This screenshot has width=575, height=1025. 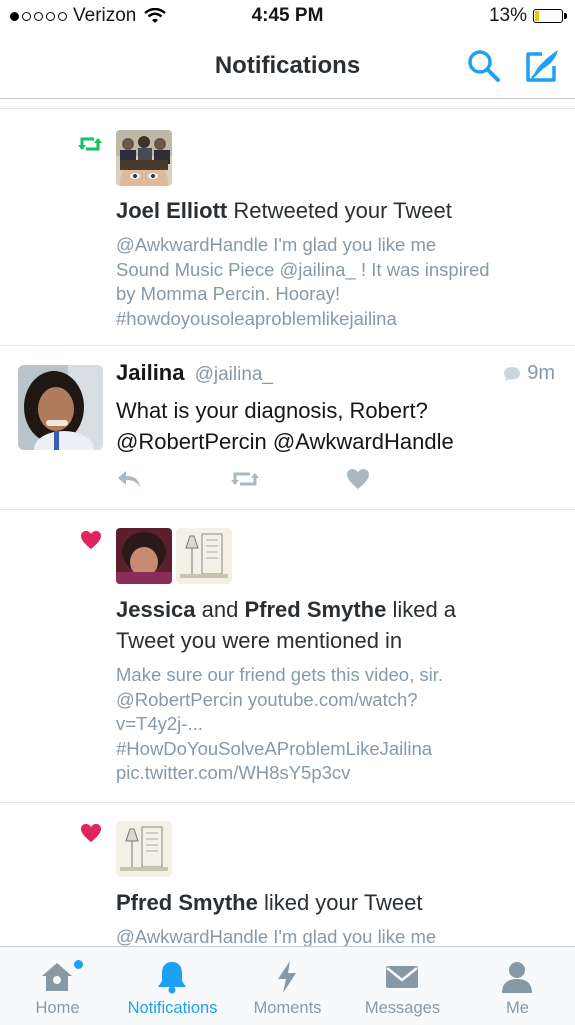 I want to click on avatar-jessica, so click(x=144, y=556).